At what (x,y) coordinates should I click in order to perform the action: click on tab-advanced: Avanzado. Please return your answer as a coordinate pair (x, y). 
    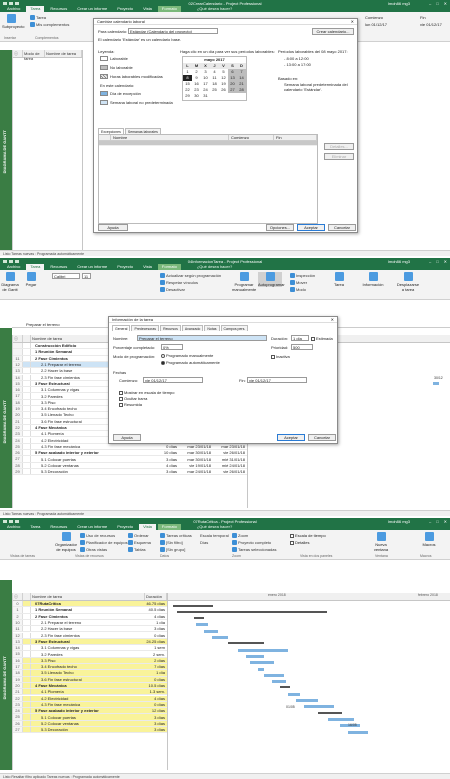
    Looking at the image, I should click on (192, 328).